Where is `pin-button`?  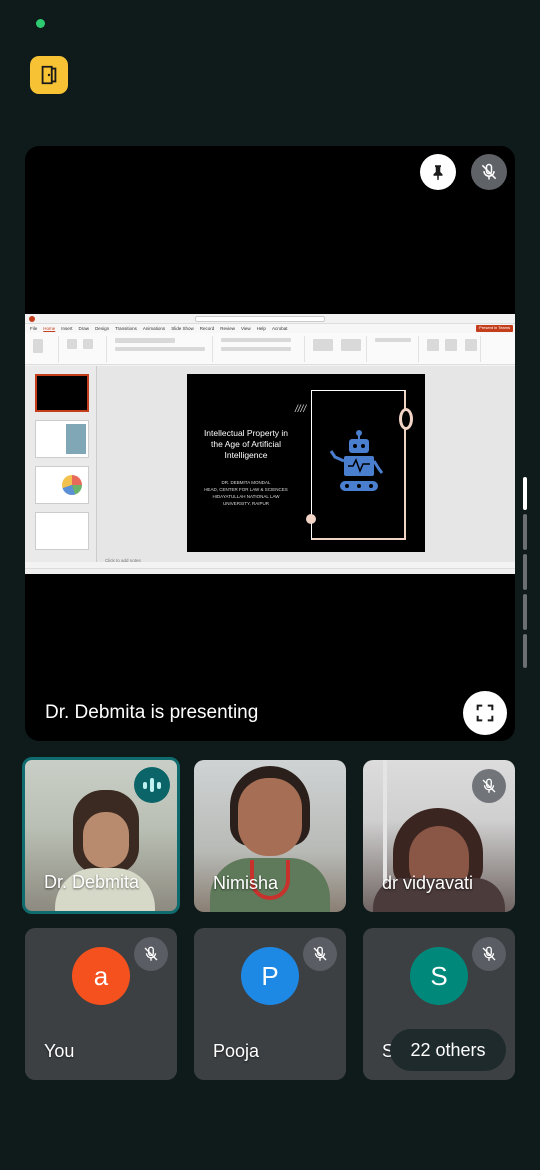 pin-button is located at coordinates (438, 172).